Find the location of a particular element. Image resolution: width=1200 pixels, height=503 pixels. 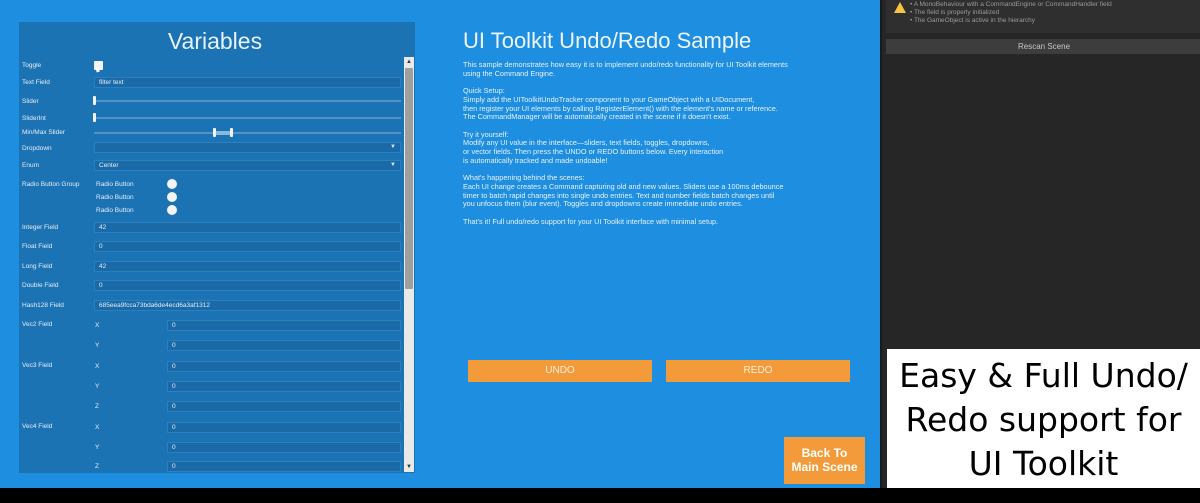

sliderint-label: SliderInt is located at coordinates (34, 118).